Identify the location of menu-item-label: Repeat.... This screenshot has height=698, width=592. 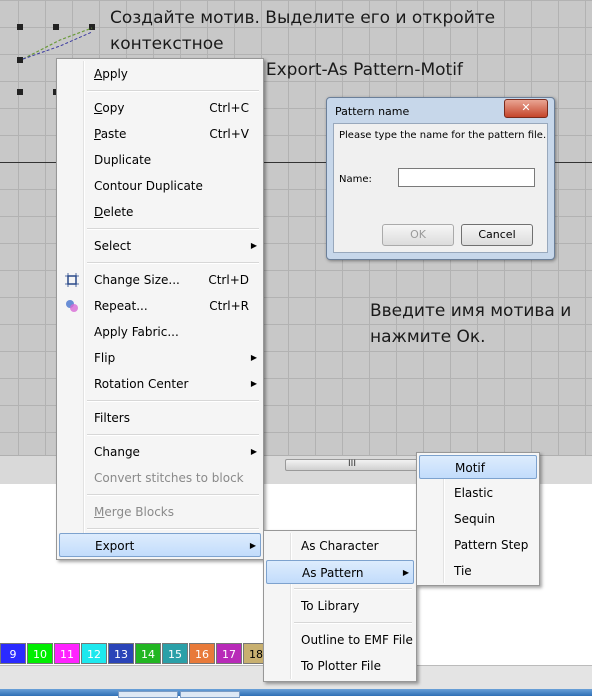
(121, 306).